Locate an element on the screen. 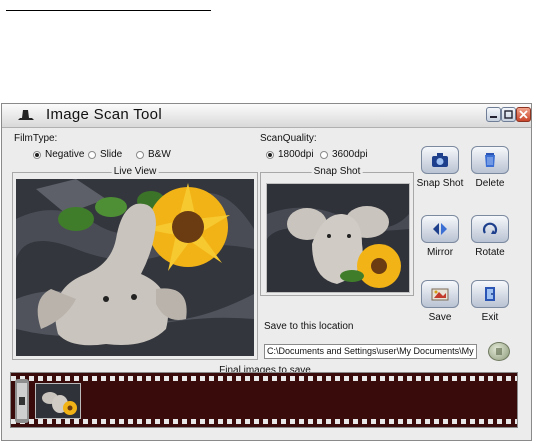 This screenshot has height=443, width=534. window-title: Image Scan Tool is located at coordinates (104, 114).